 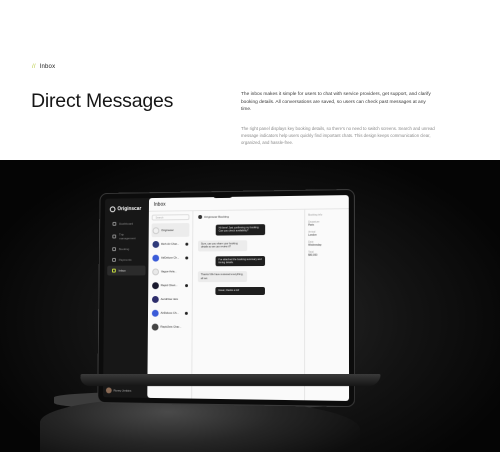 I want to click on brand-name: Originscar, so click(x=129, y=209).